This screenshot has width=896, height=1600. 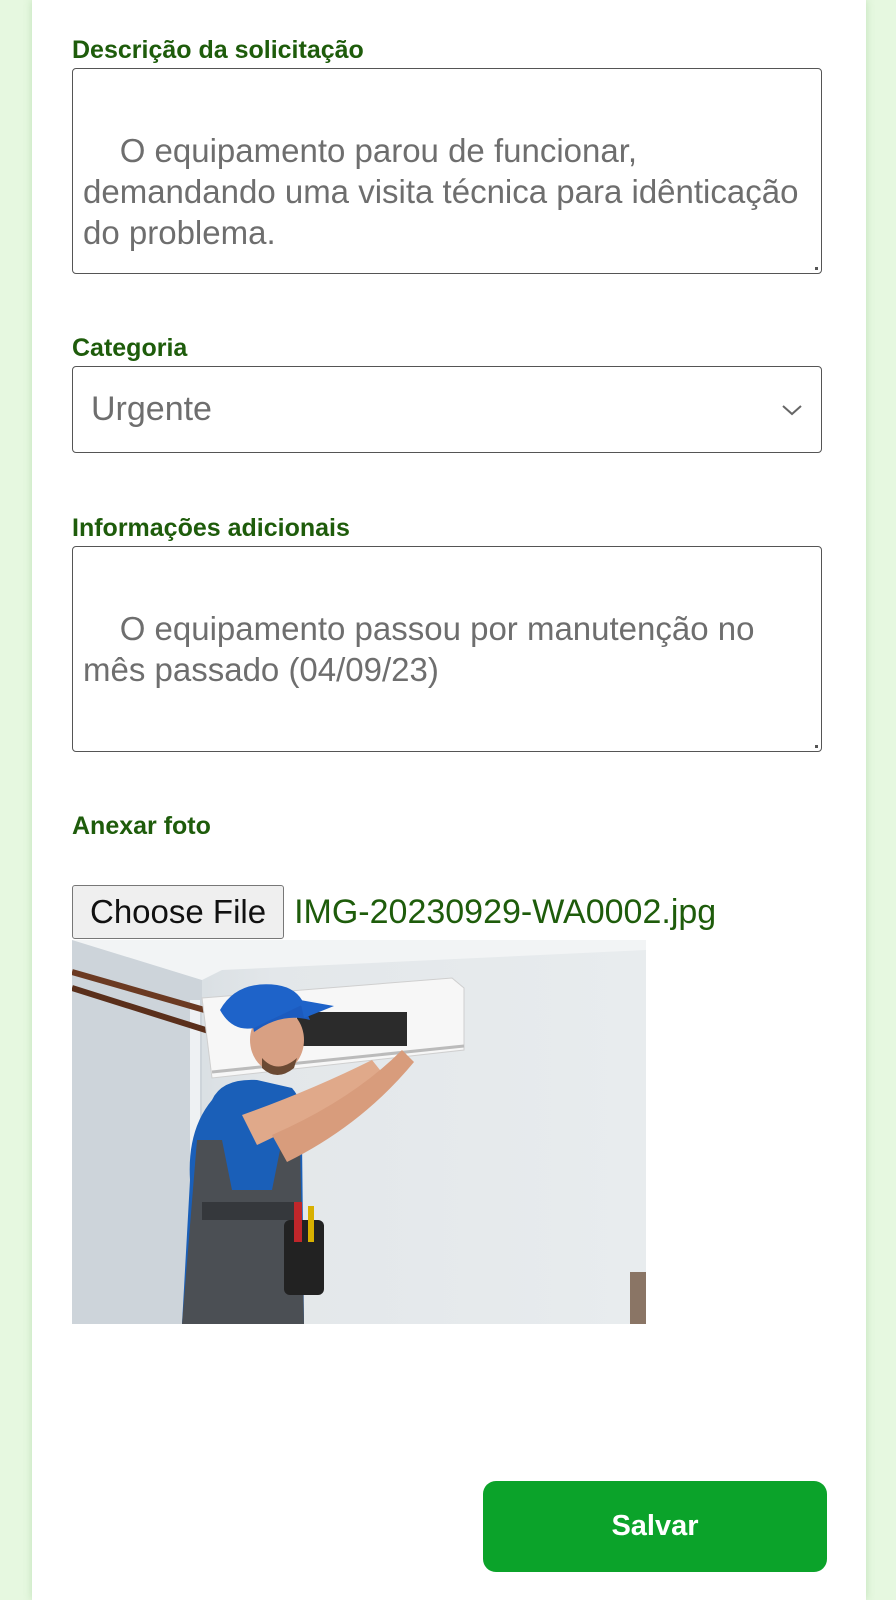 I want to click on description-label: Descrição da solicitação, so click(x=218, y=50).